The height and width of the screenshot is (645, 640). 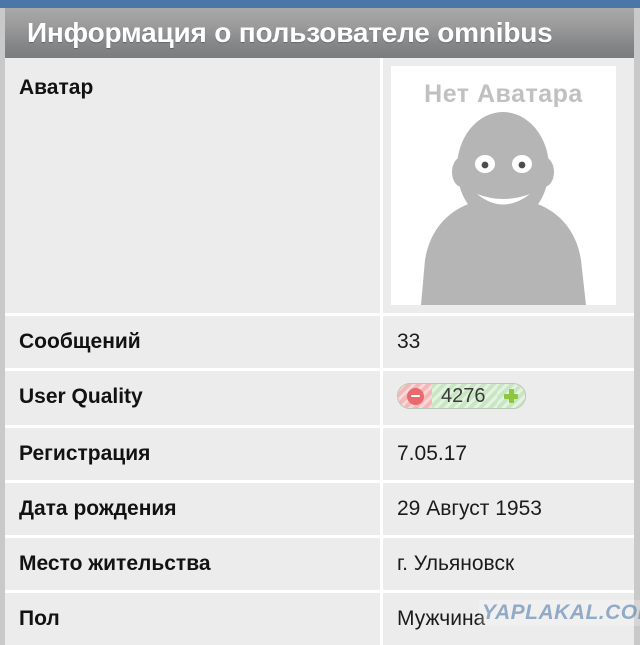 I want to click on table-row-messages: Сообщений 33, so click(x=319, y=343).